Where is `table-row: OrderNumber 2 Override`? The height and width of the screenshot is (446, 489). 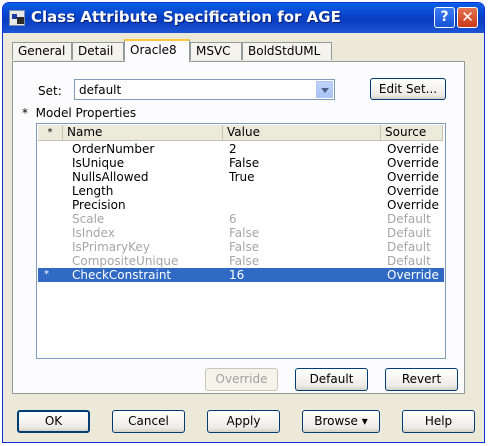 table-row: OrderNumber 2 Override is located at coordinates (241, 149).